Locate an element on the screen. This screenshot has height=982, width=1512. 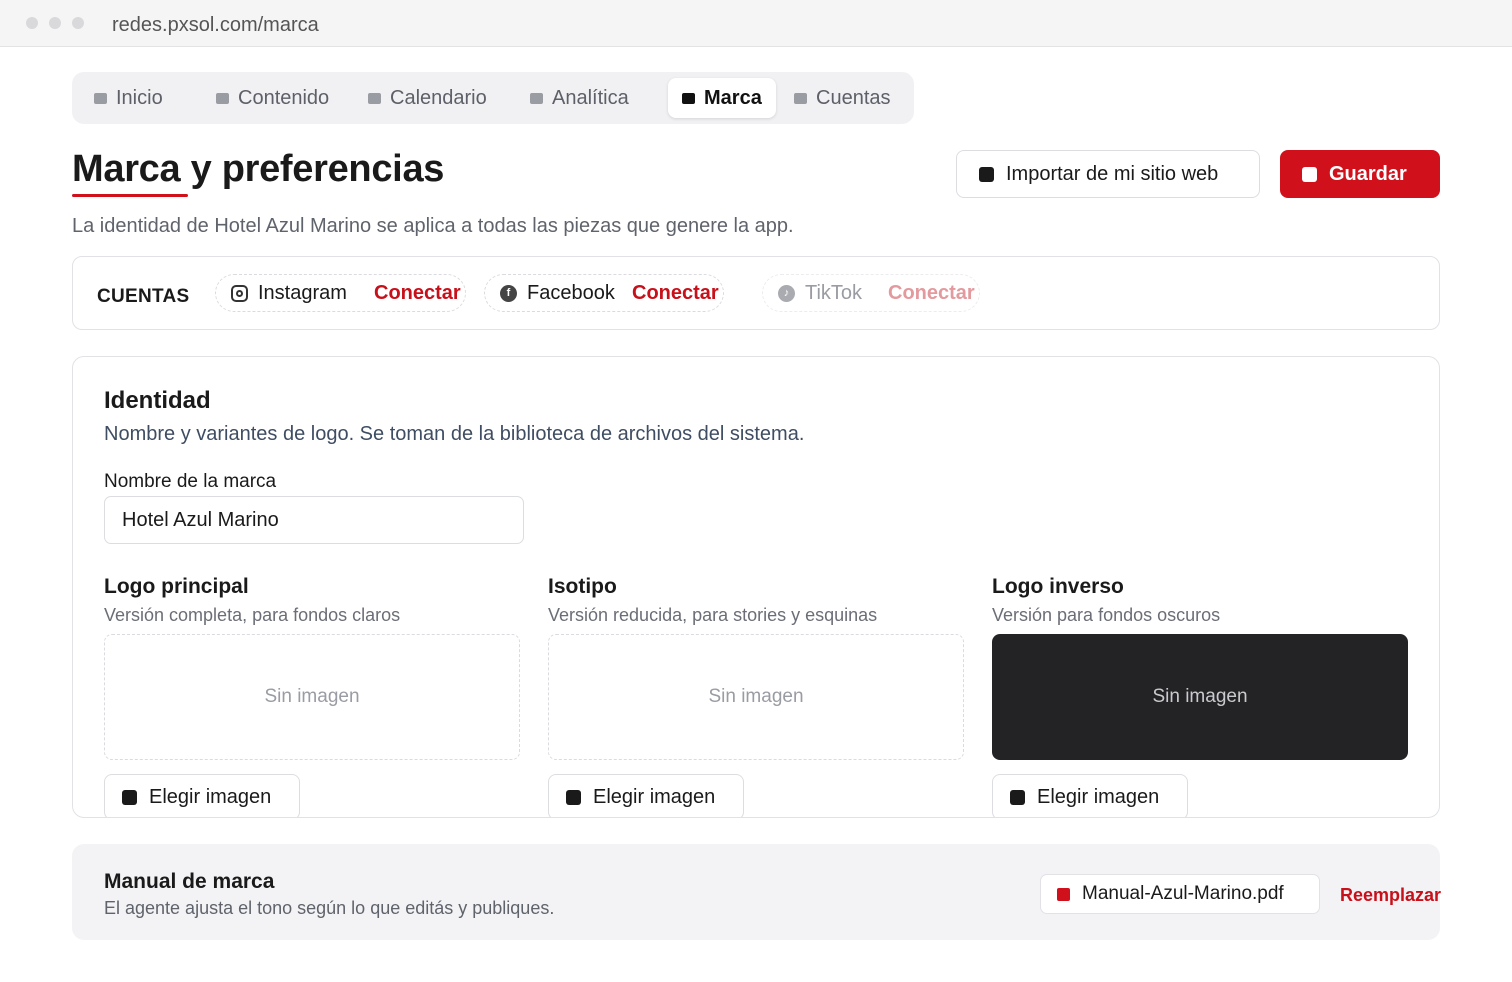
choose-logo-principal-button: Elegir imagen is located at coordinates (202, 795).